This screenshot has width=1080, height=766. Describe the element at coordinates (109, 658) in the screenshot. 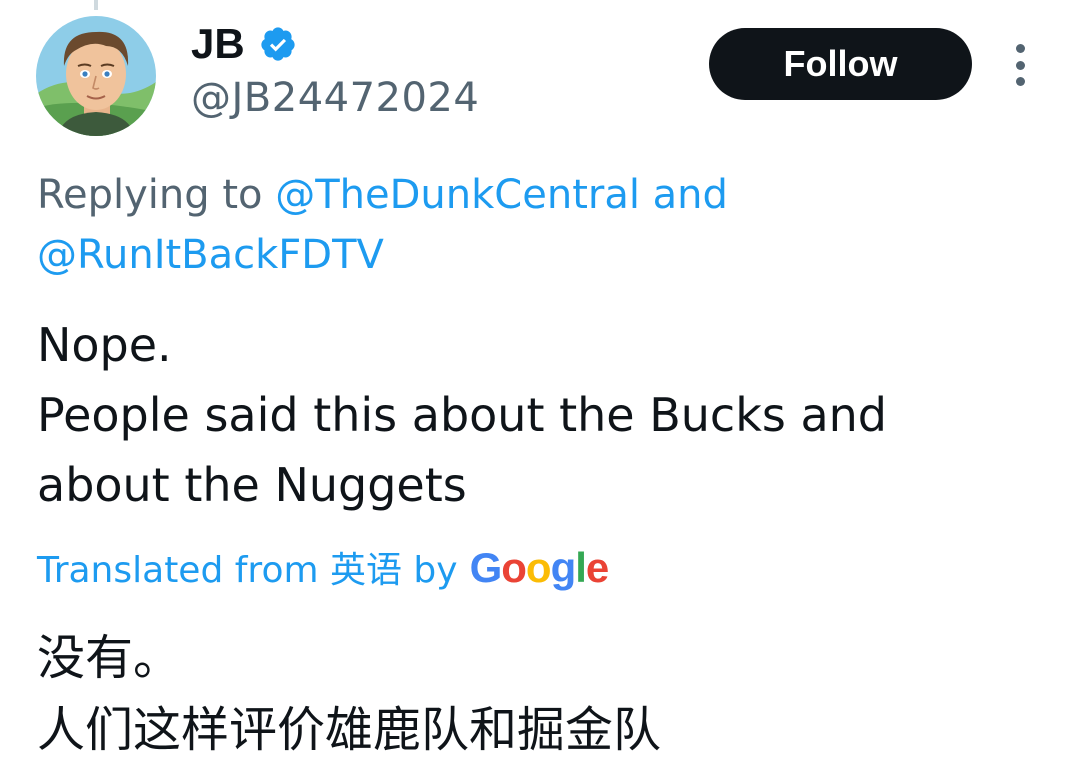

I see `translated-text-line: 没有。` at that location.